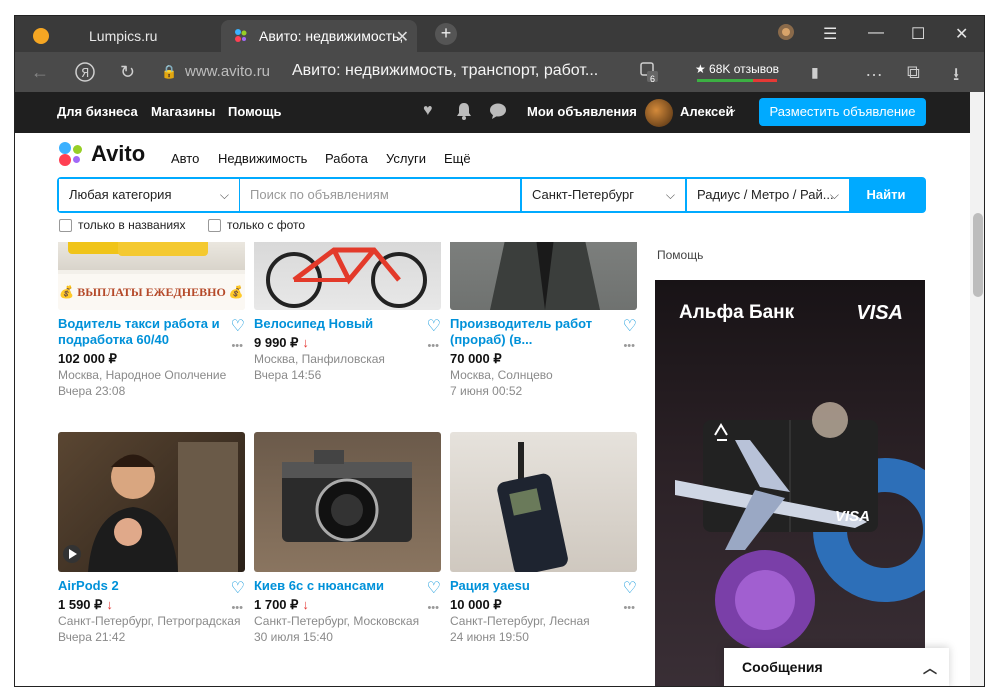  I want to click on sidebar-help-link: Помощь, so click(680, 255).